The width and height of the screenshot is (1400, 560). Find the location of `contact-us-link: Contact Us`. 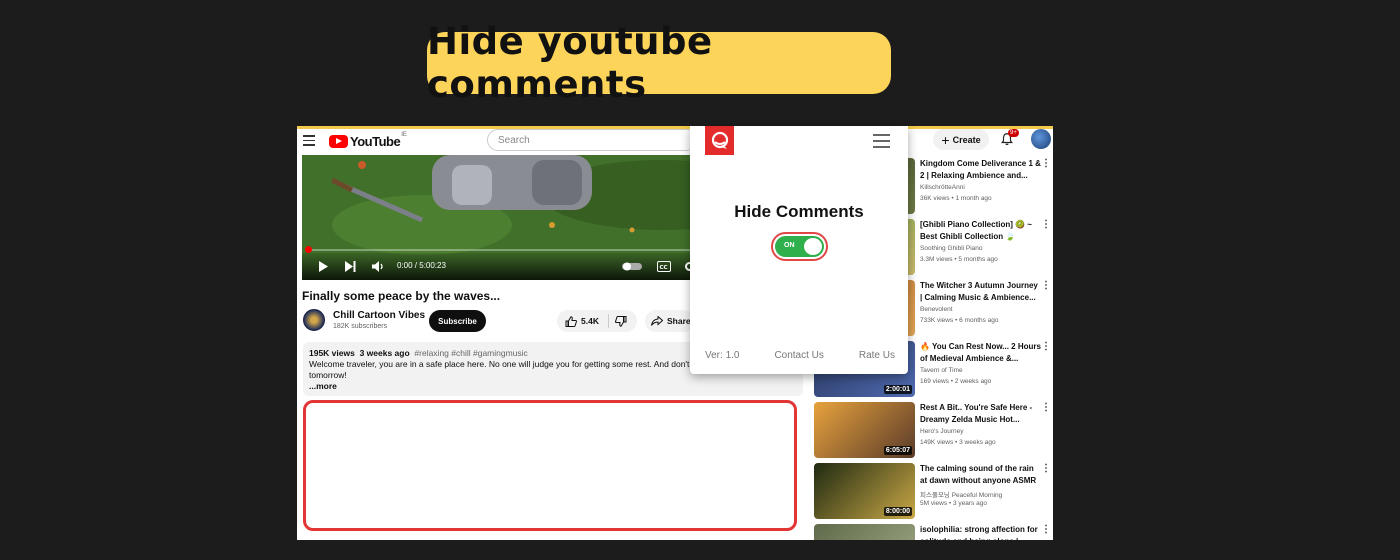

contact-us-link: Contact Us is located at coordinates (798, 355).